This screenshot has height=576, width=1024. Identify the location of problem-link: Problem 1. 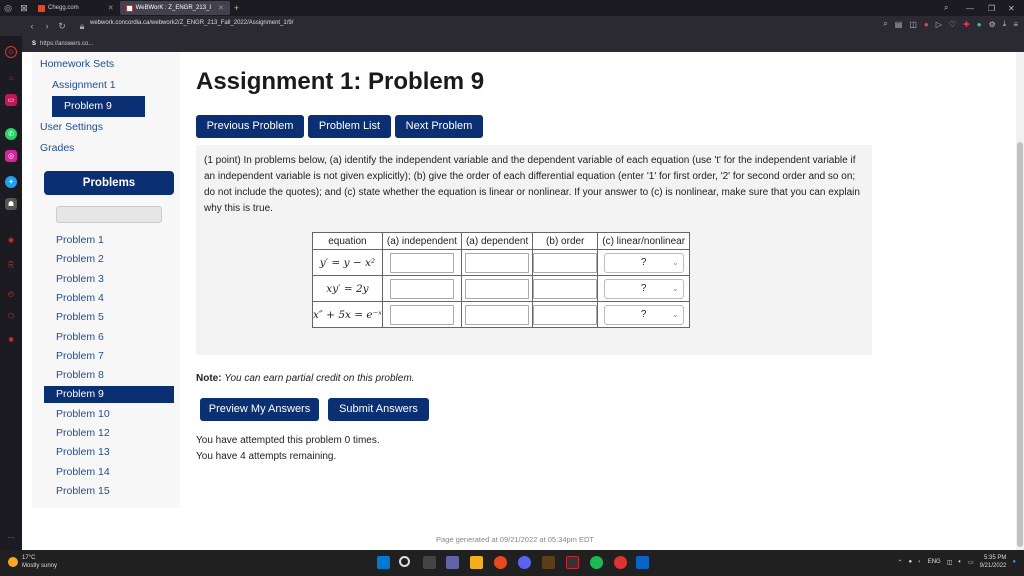
(111, 240).